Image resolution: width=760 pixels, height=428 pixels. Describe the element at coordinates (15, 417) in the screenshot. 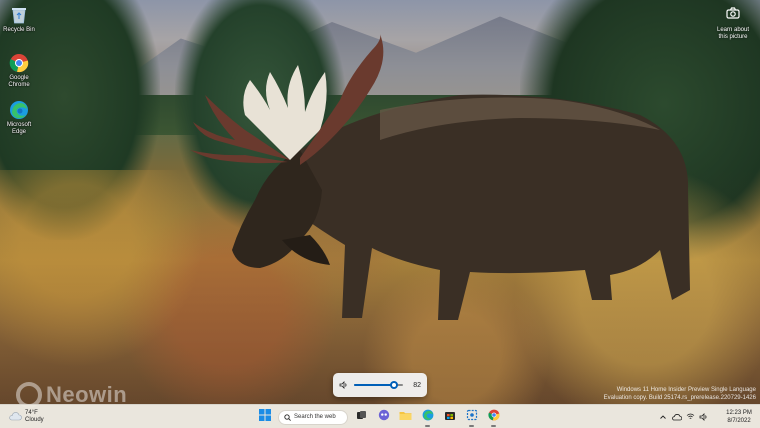

I see `cloud-icon` at that location.